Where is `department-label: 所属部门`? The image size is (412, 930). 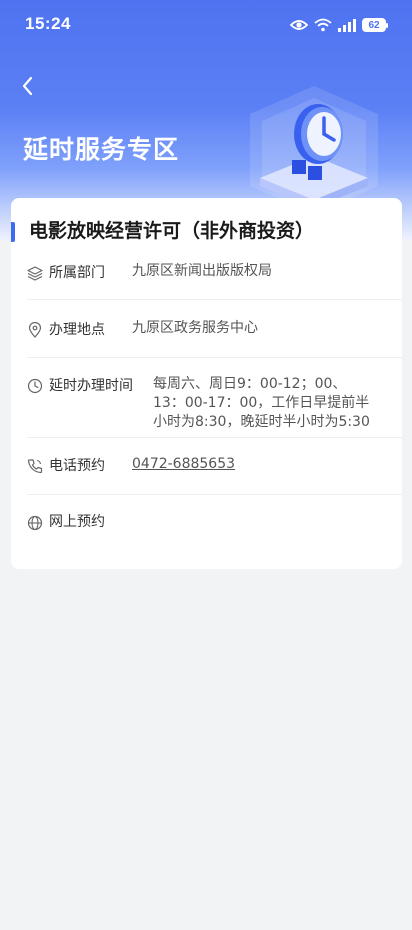 department-label: 所属部门 is located at coordinates (77, 273).